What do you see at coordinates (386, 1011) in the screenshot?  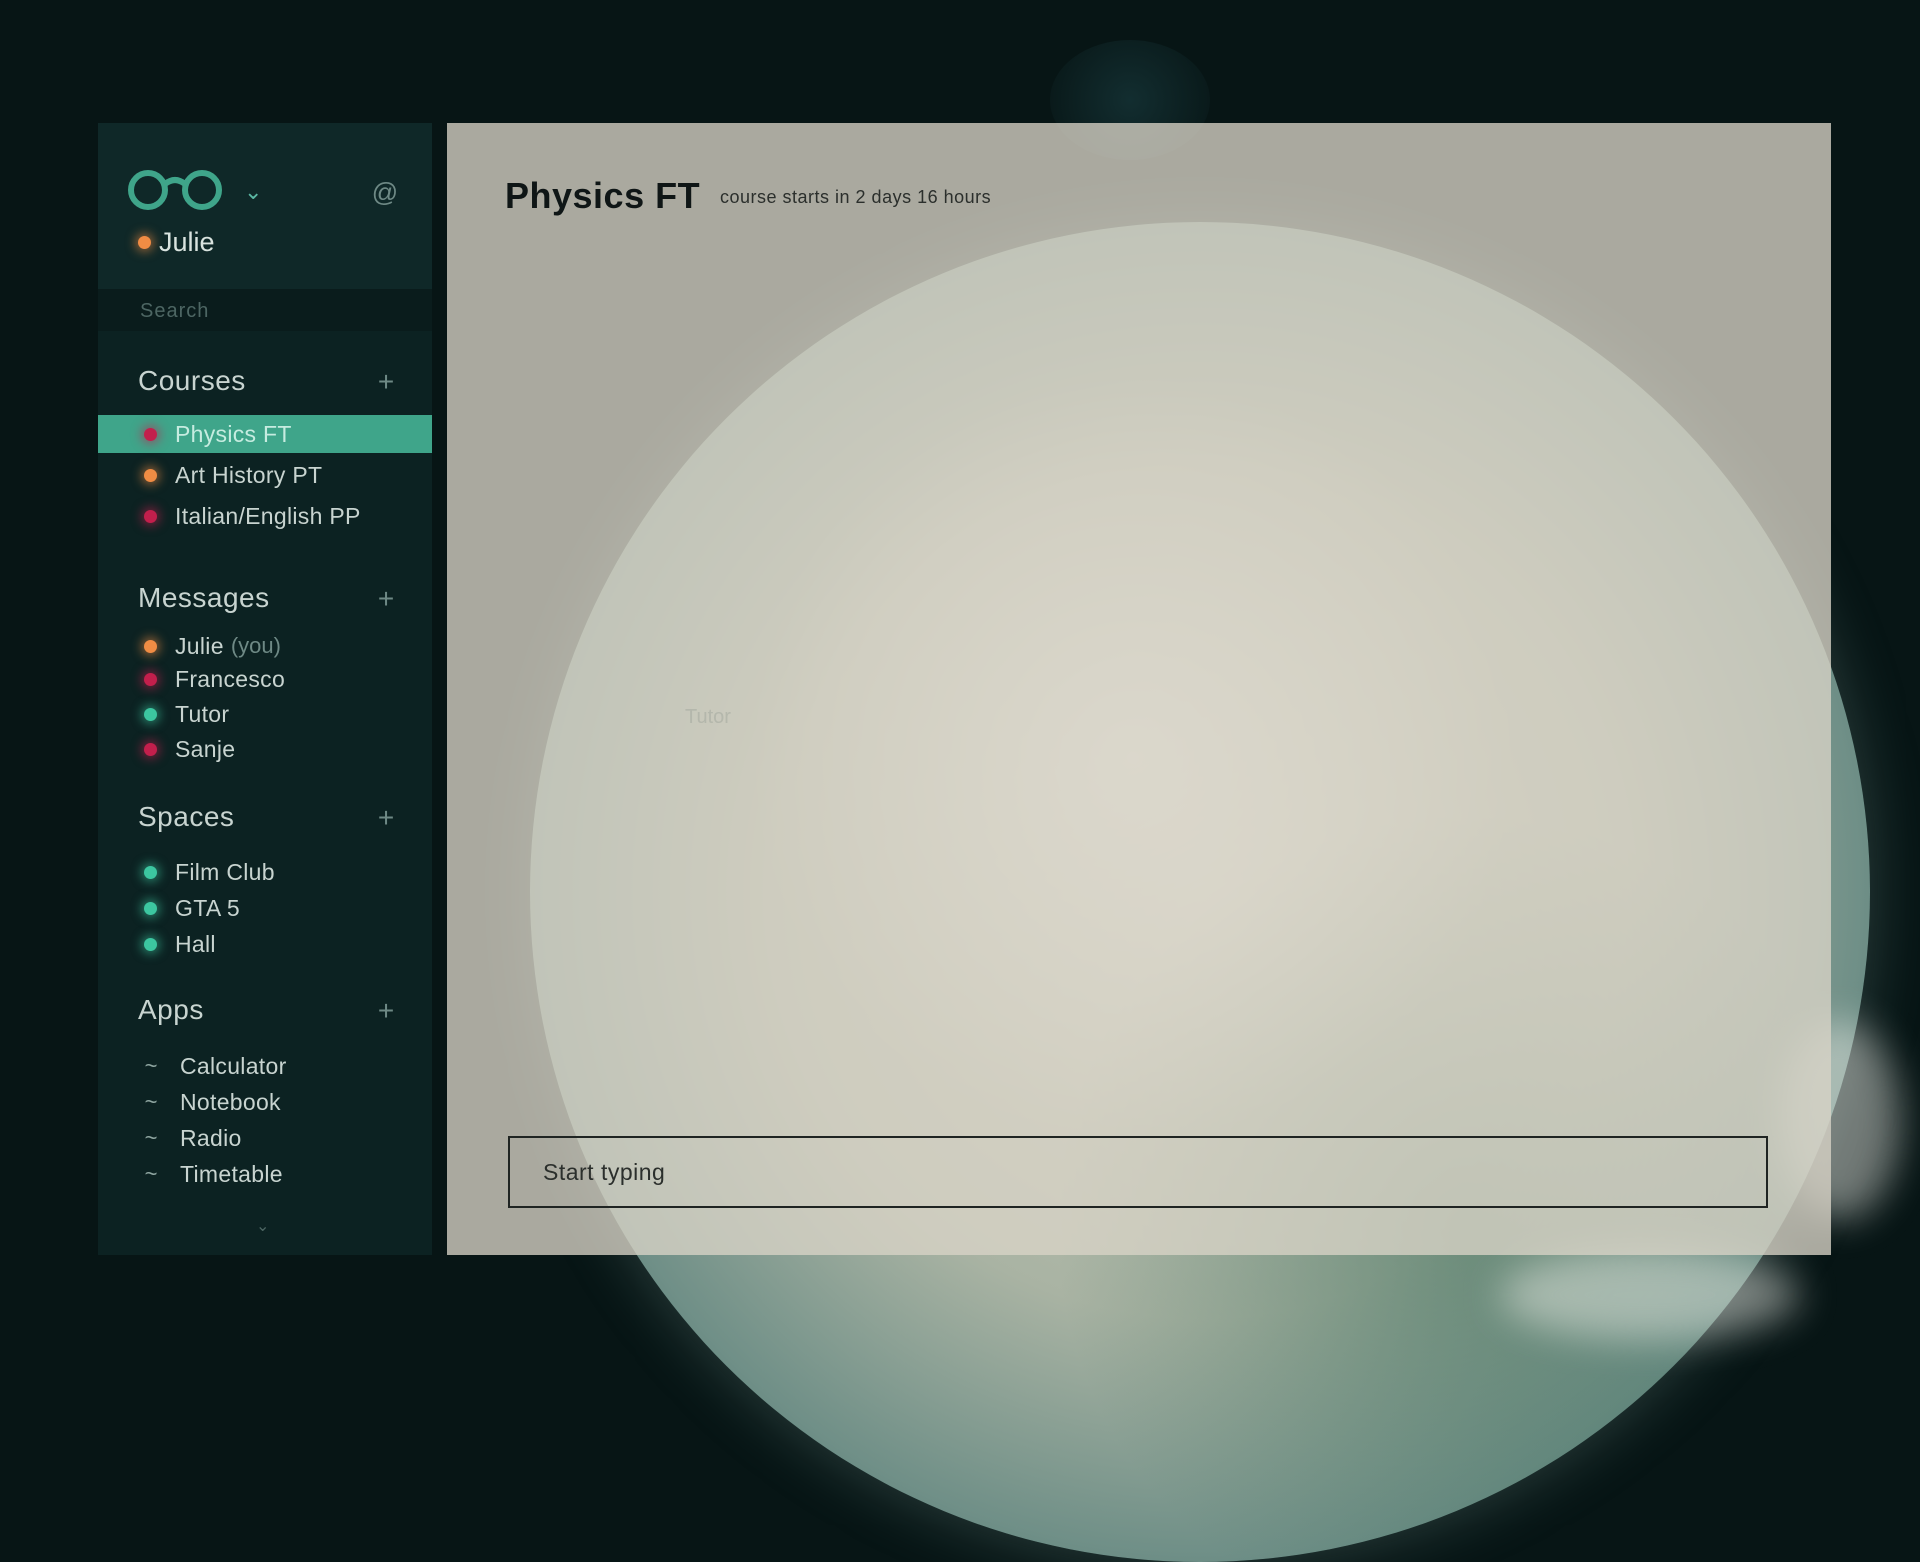 I see `add-app-button: +` at bounding box center [386, 1011].